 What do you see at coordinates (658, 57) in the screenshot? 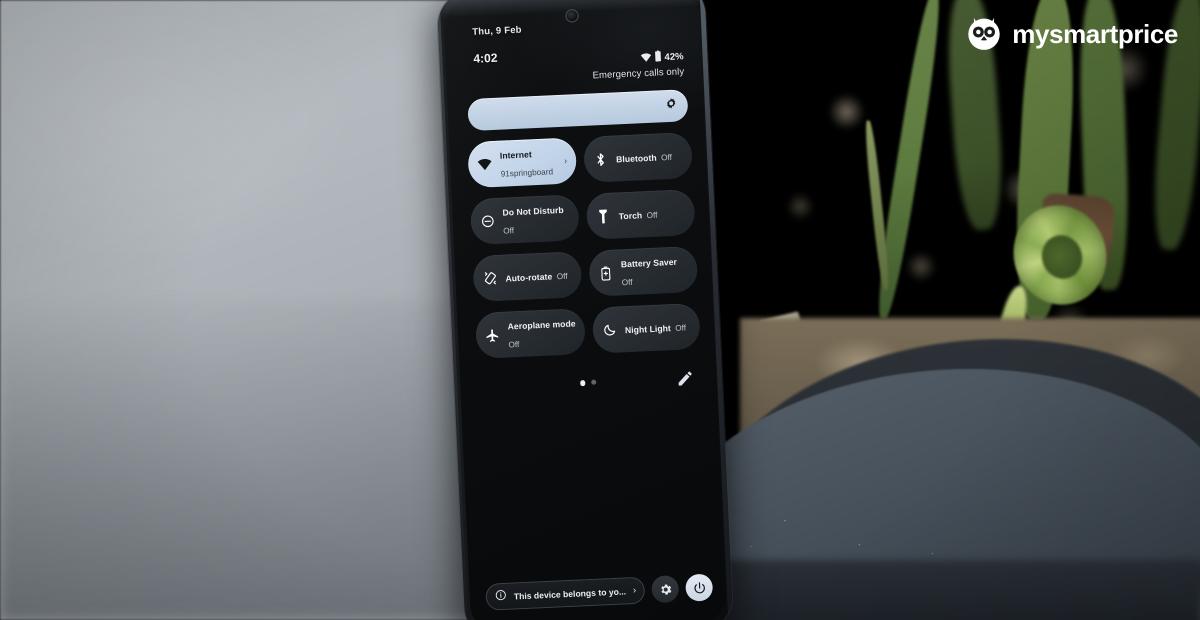
I see `battery-icon` at bounding box center [658, 57].